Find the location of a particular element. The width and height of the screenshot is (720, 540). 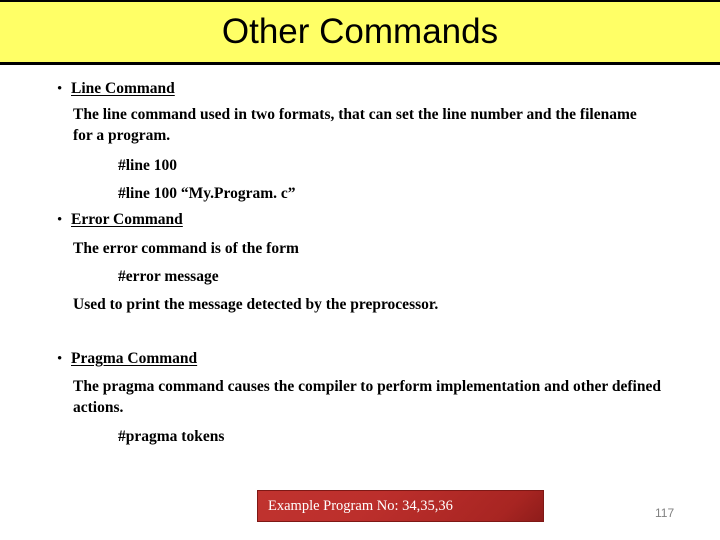

bullet-item-line-command: • Line Command is located at coordinates (116, 89).